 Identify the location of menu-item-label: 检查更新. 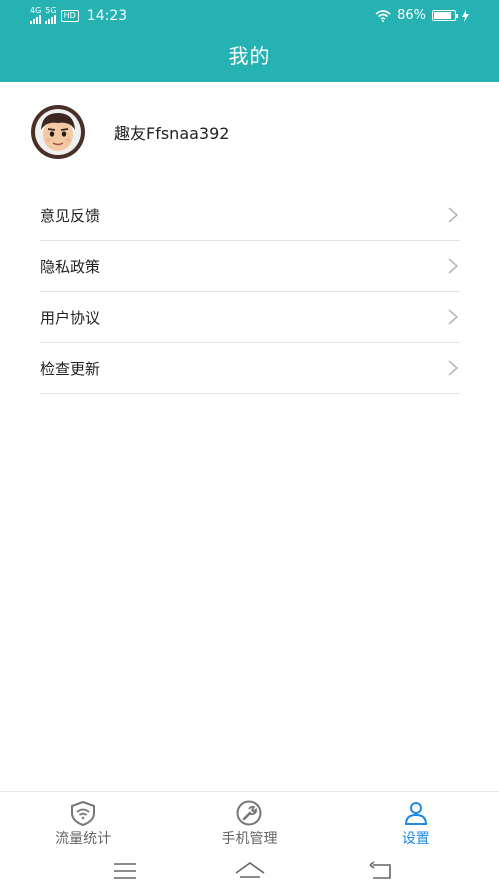
(70, 368).